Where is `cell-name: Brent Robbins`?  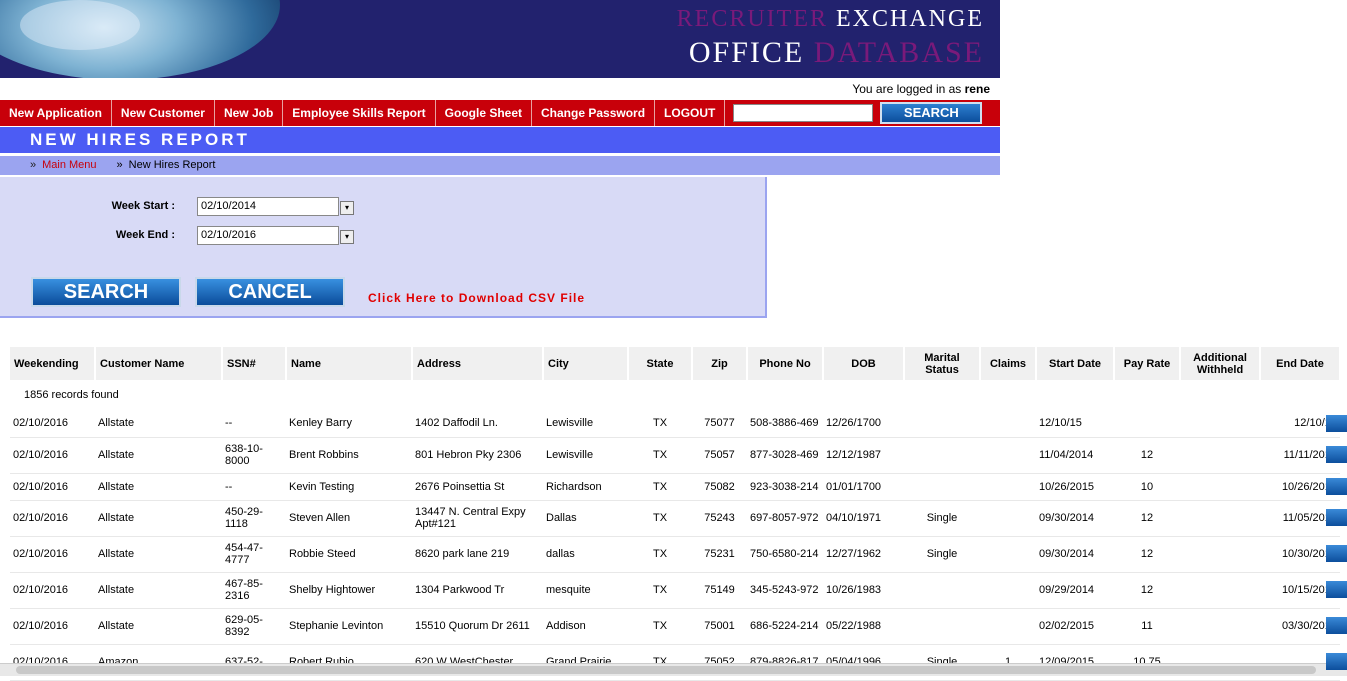 cell-name: Brent Robbins is located at coordinates (349, 455).